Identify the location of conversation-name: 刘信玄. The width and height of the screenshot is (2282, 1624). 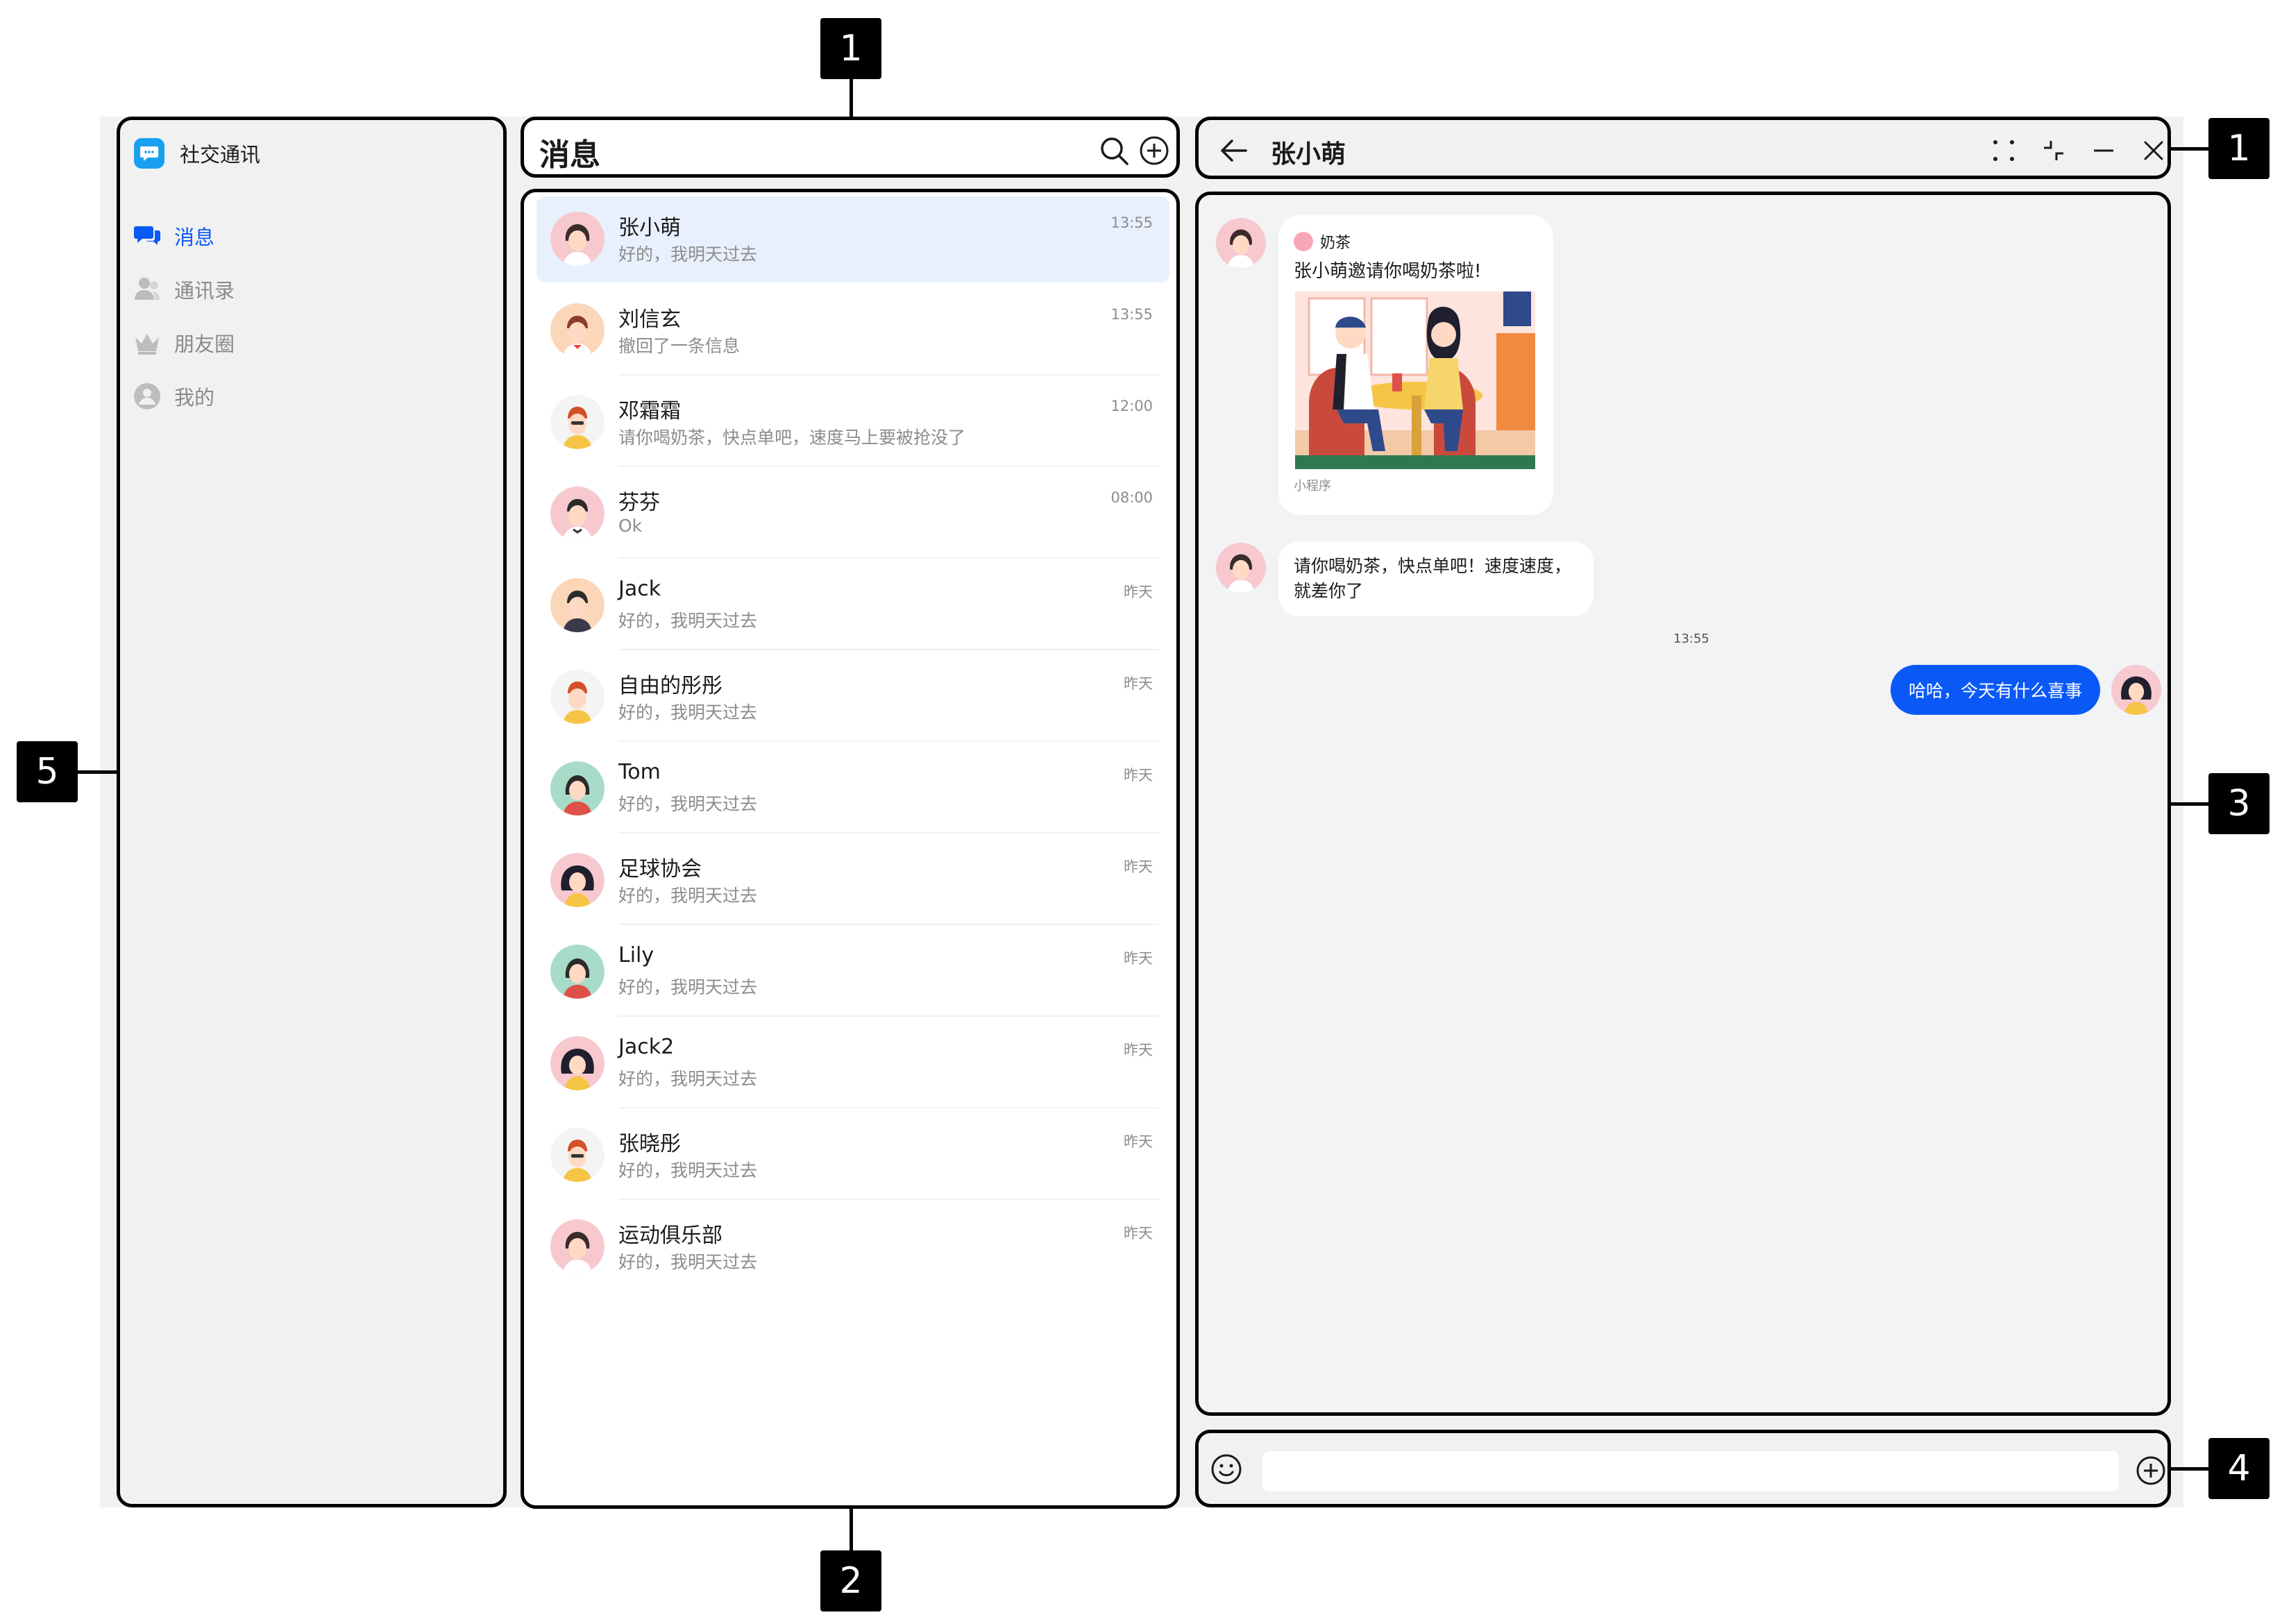
(649, 319).